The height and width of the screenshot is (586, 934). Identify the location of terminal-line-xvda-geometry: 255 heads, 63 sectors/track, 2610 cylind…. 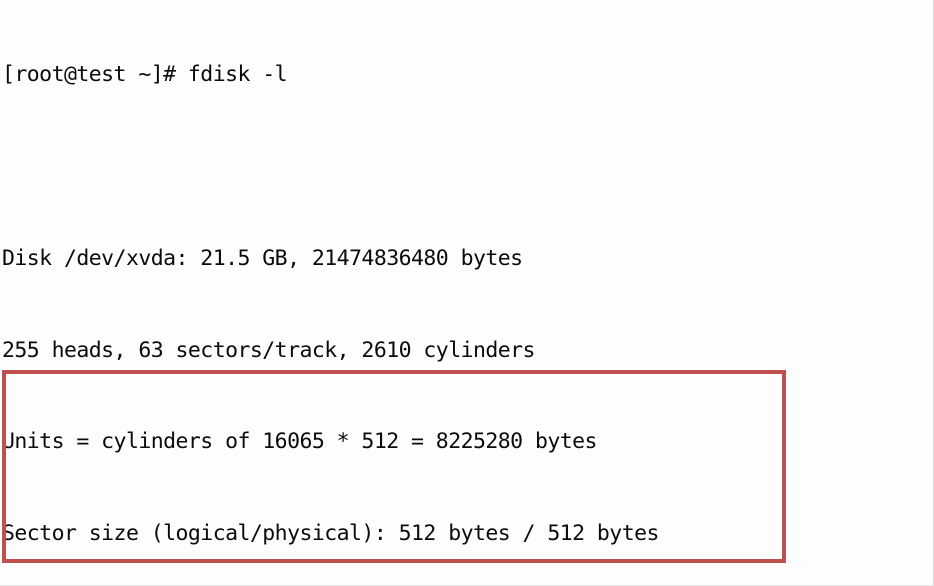
(269, 350).